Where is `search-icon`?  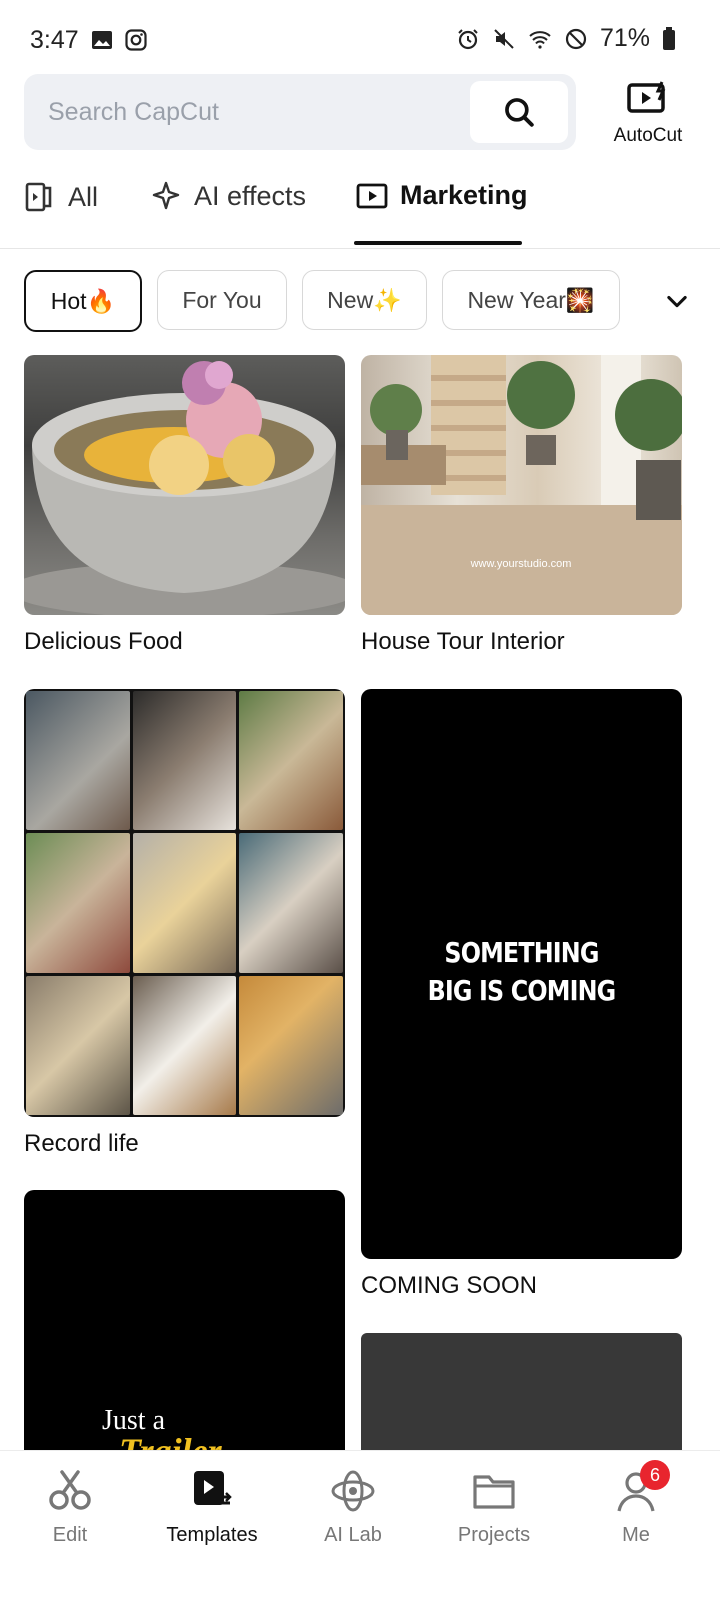 search-icon is located at coordinates (519, 112).